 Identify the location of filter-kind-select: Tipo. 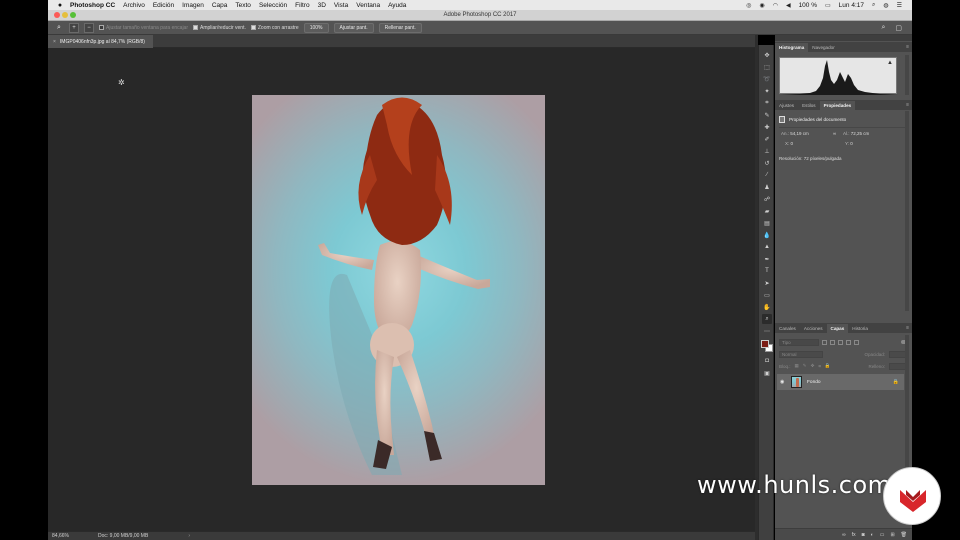
(799, 342).